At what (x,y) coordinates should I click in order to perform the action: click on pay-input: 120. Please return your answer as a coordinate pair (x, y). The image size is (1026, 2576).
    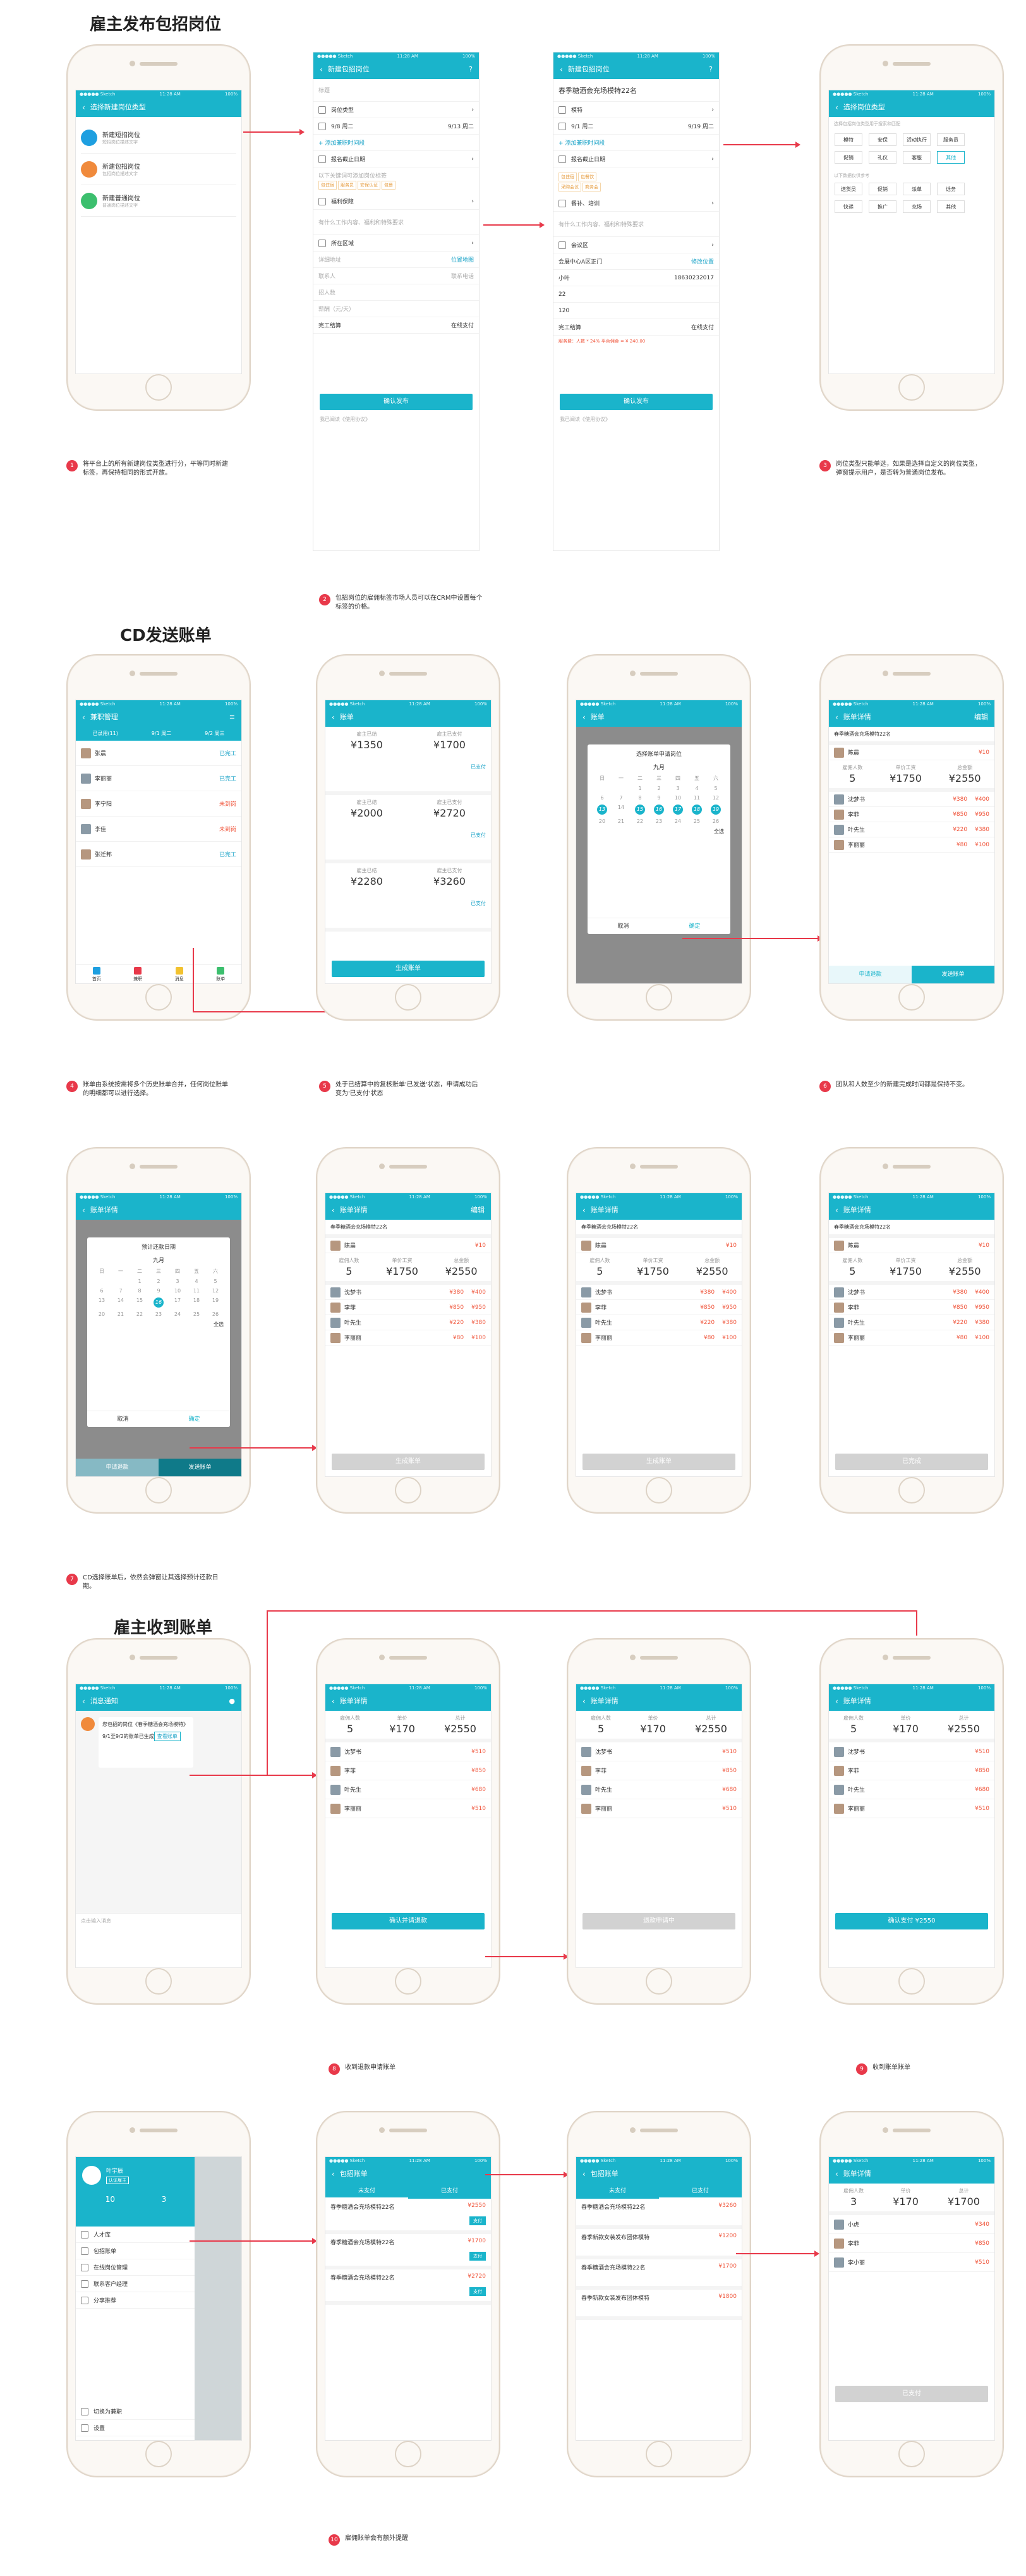
    Looking at the image, I should click on (636, 311).